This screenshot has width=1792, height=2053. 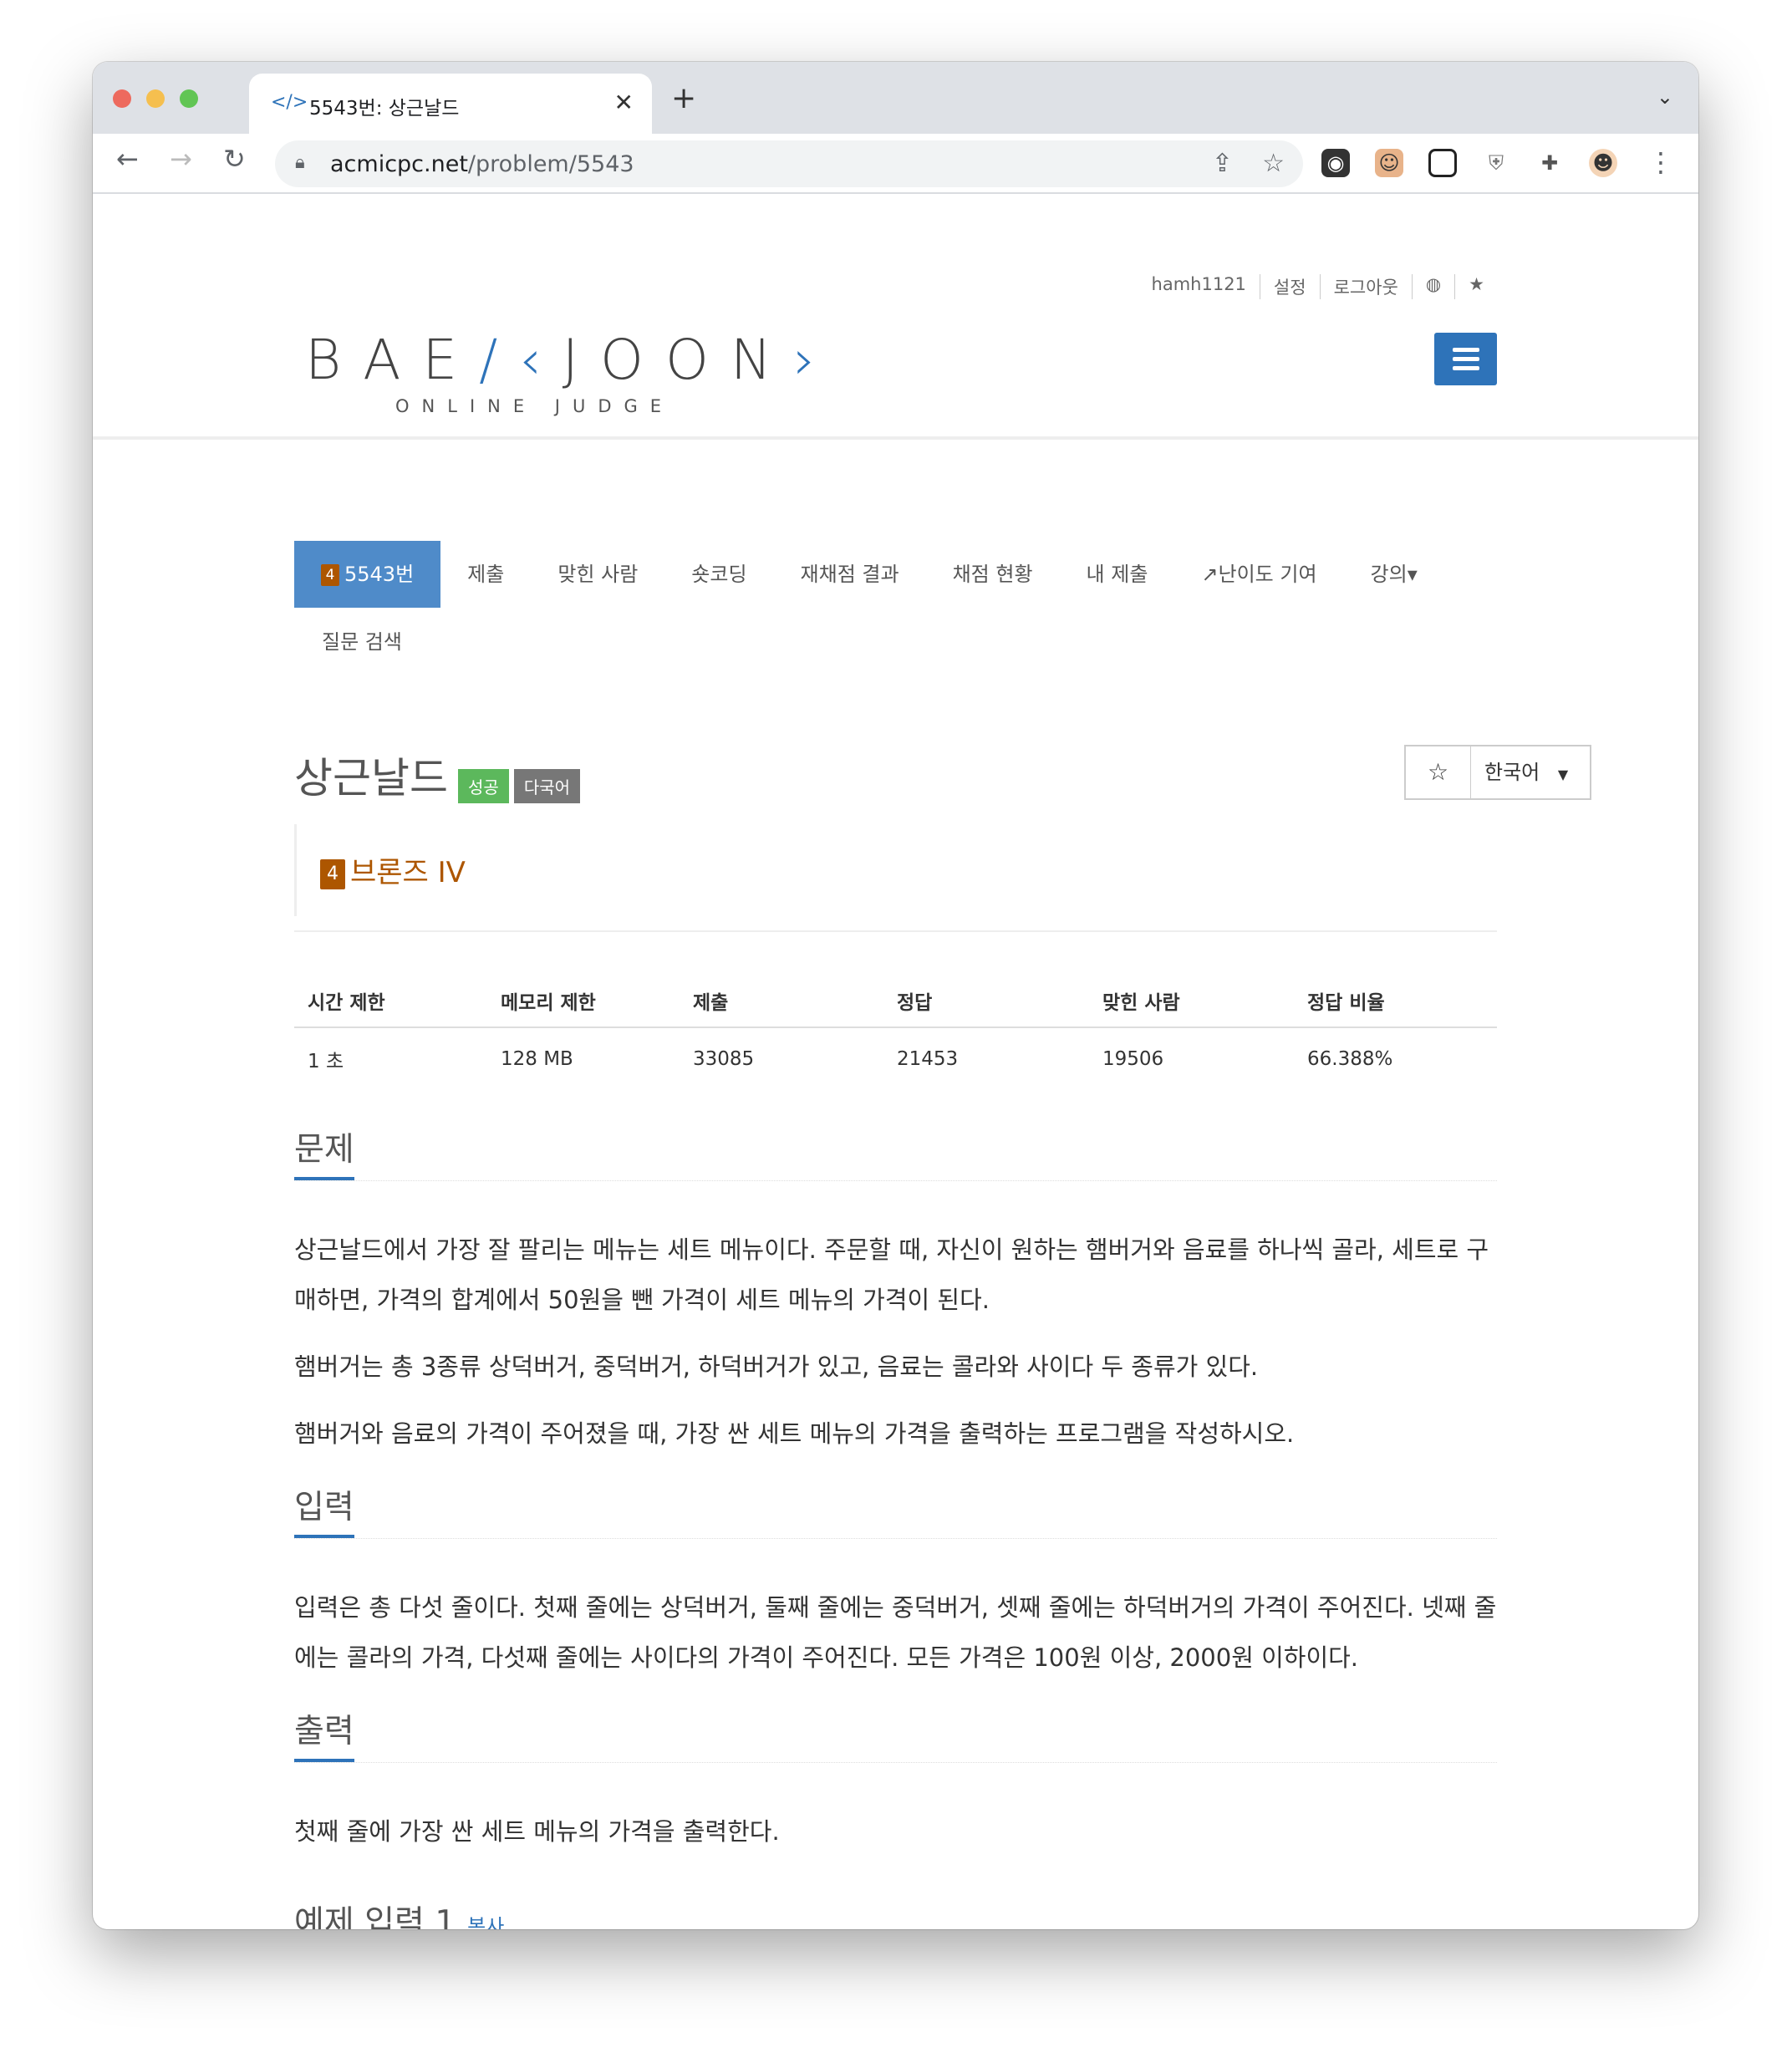 I want to click on ratio-value: 66.388%, so click(x=1350, y=1059).